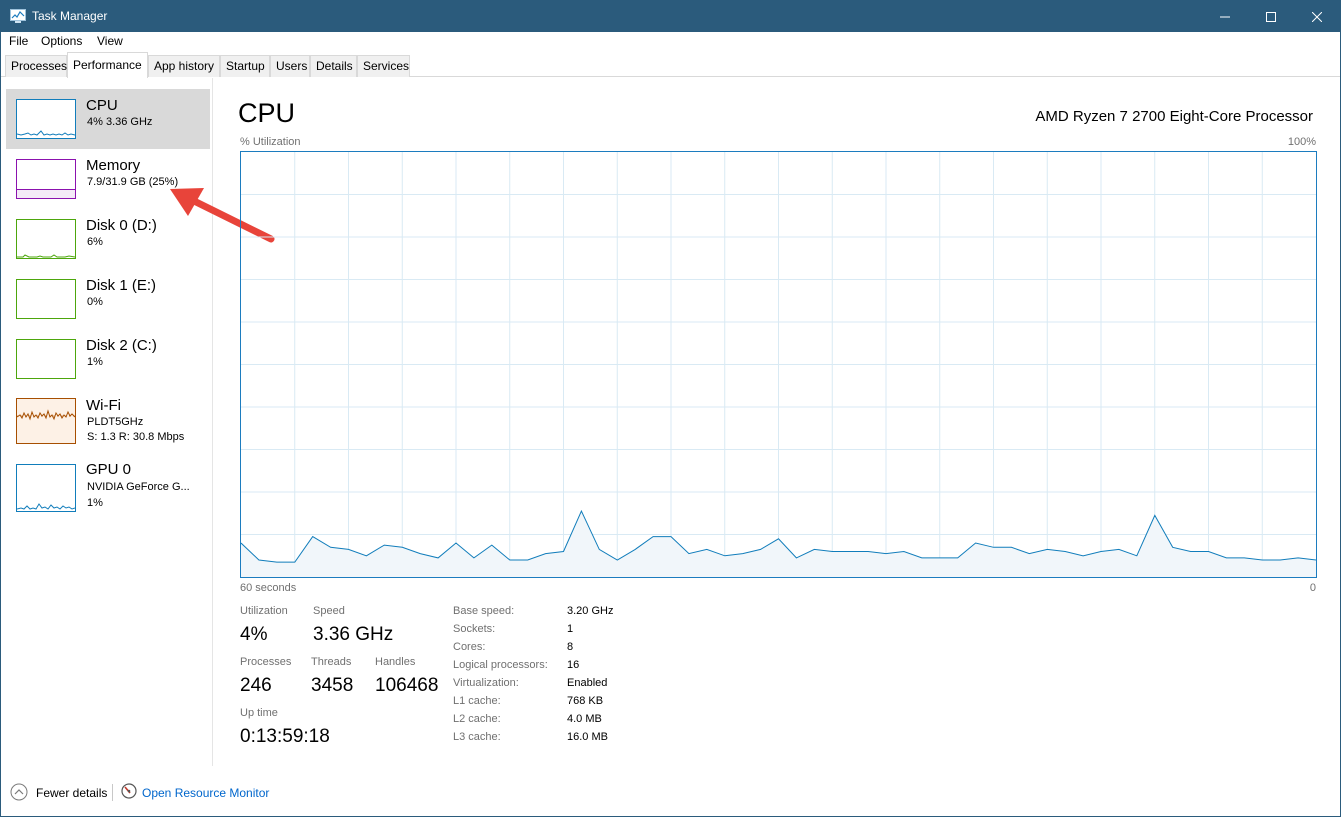  Describe the element at coordinates (46, 179) in the screenshot. I see `memory-thumbnail-graph` at that location.